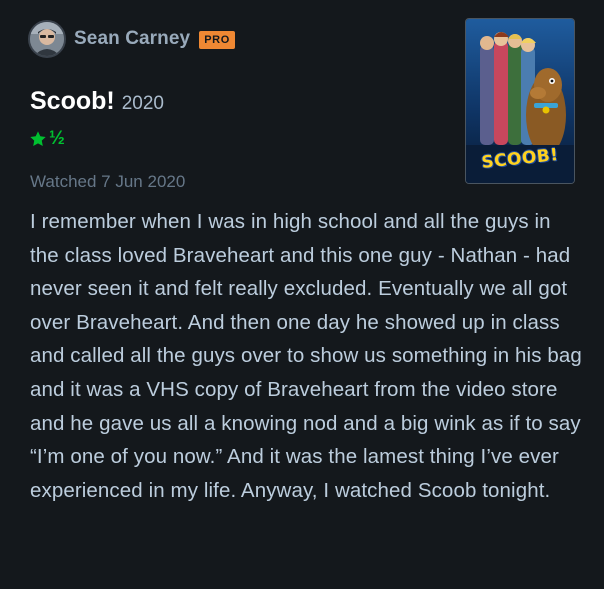 This screenshot has width=604, height=589. What do you see at coordinates (143, 104) in the screenshot?
I see `film-year: 2020` at bounding box center [143, 104].